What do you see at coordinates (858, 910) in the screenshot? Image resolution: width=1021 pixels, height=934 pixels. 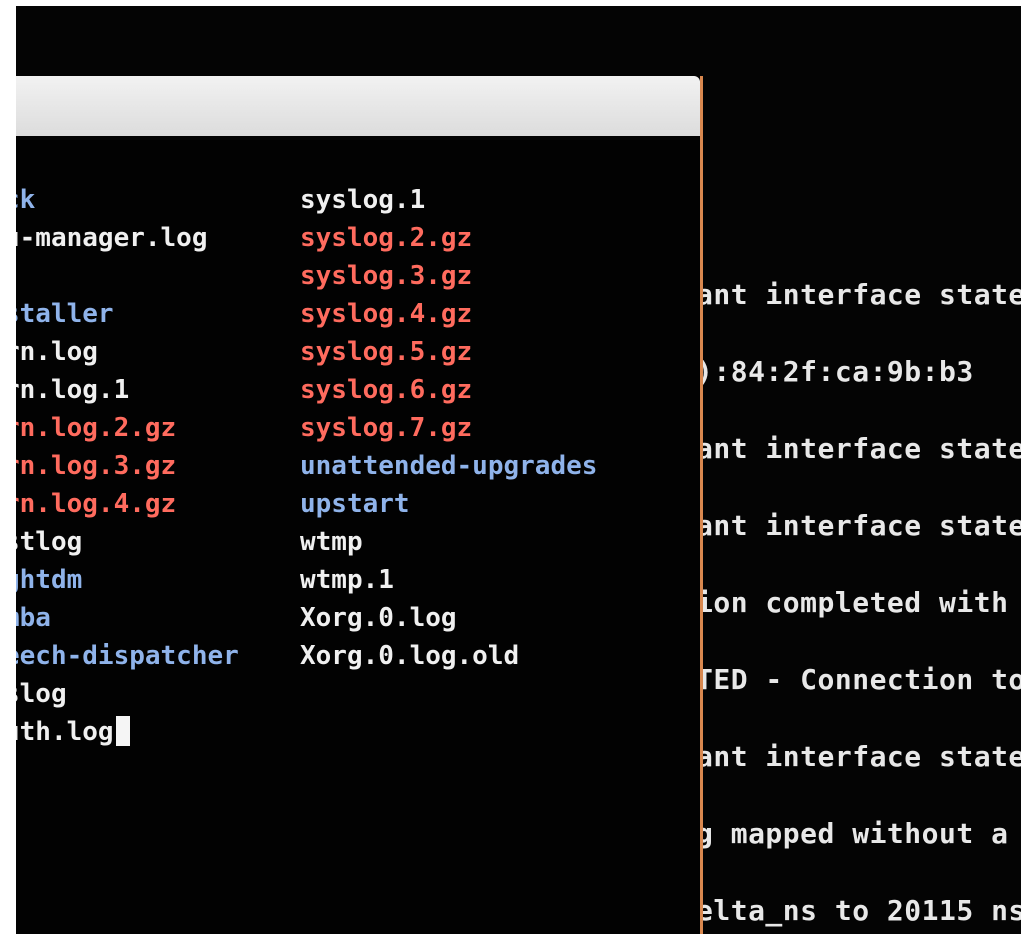 I see `bg-terminal-line: elta_ns to 20115 ns` at bounding box center [858, 910].